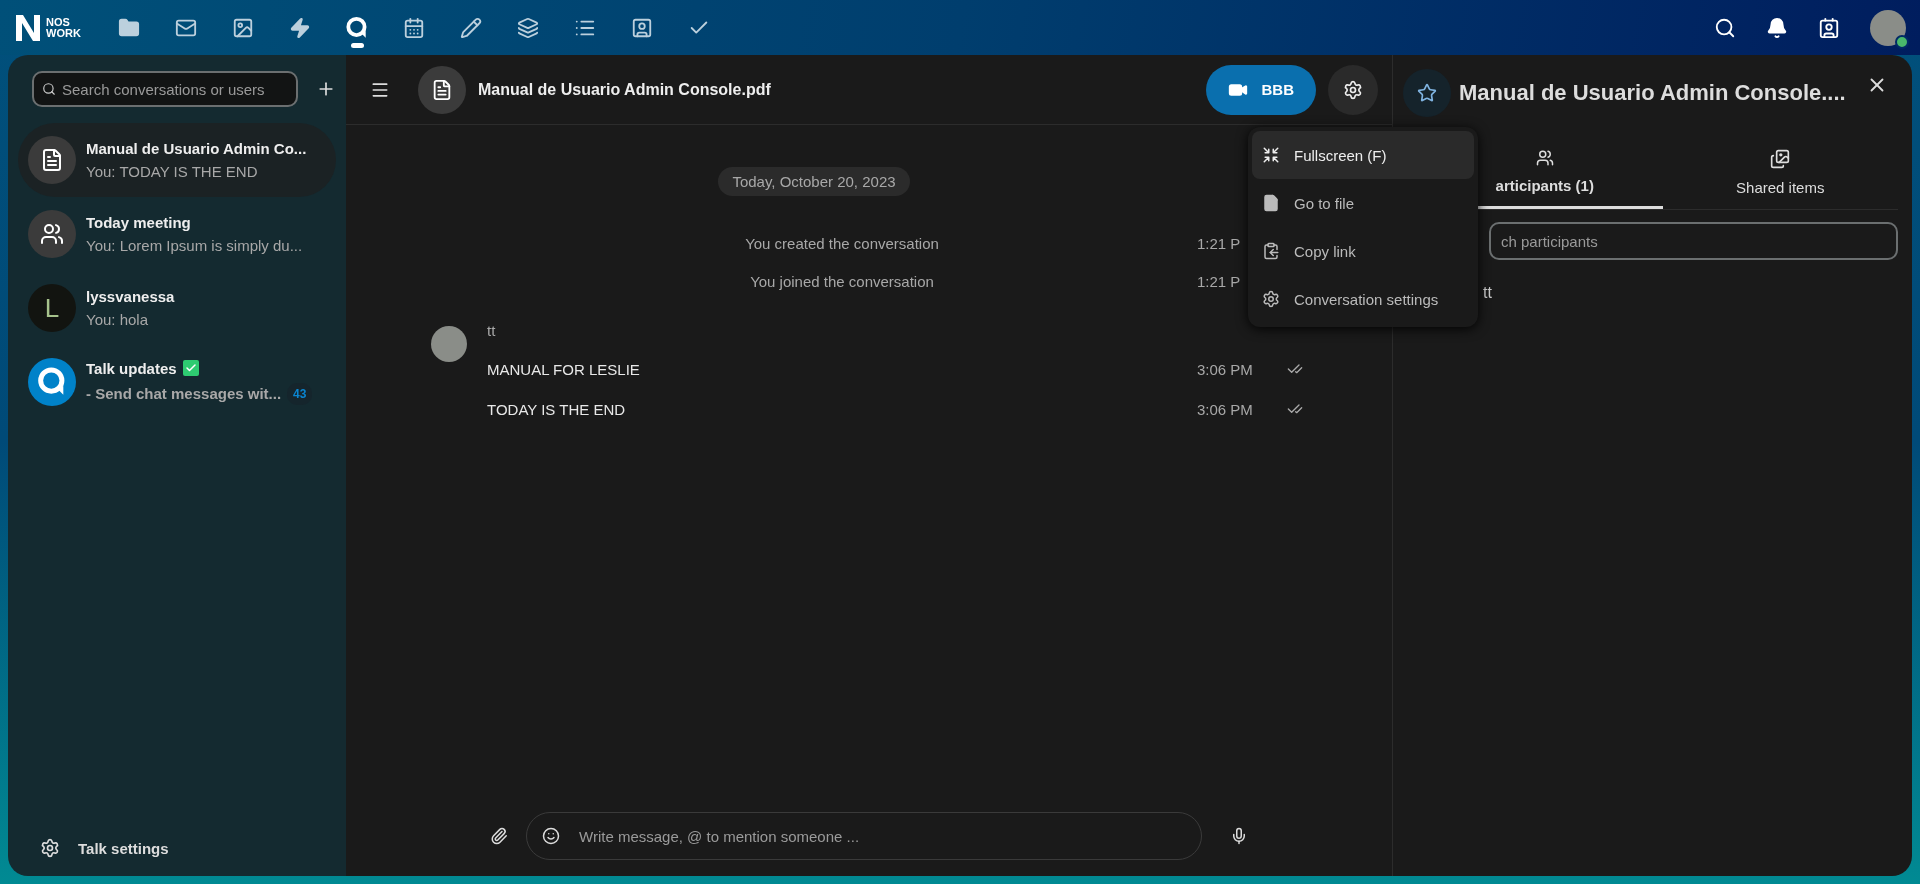 This screenshot has height=884, width=1920. I want to click on fullscreen-icon, so click(1271, 155).